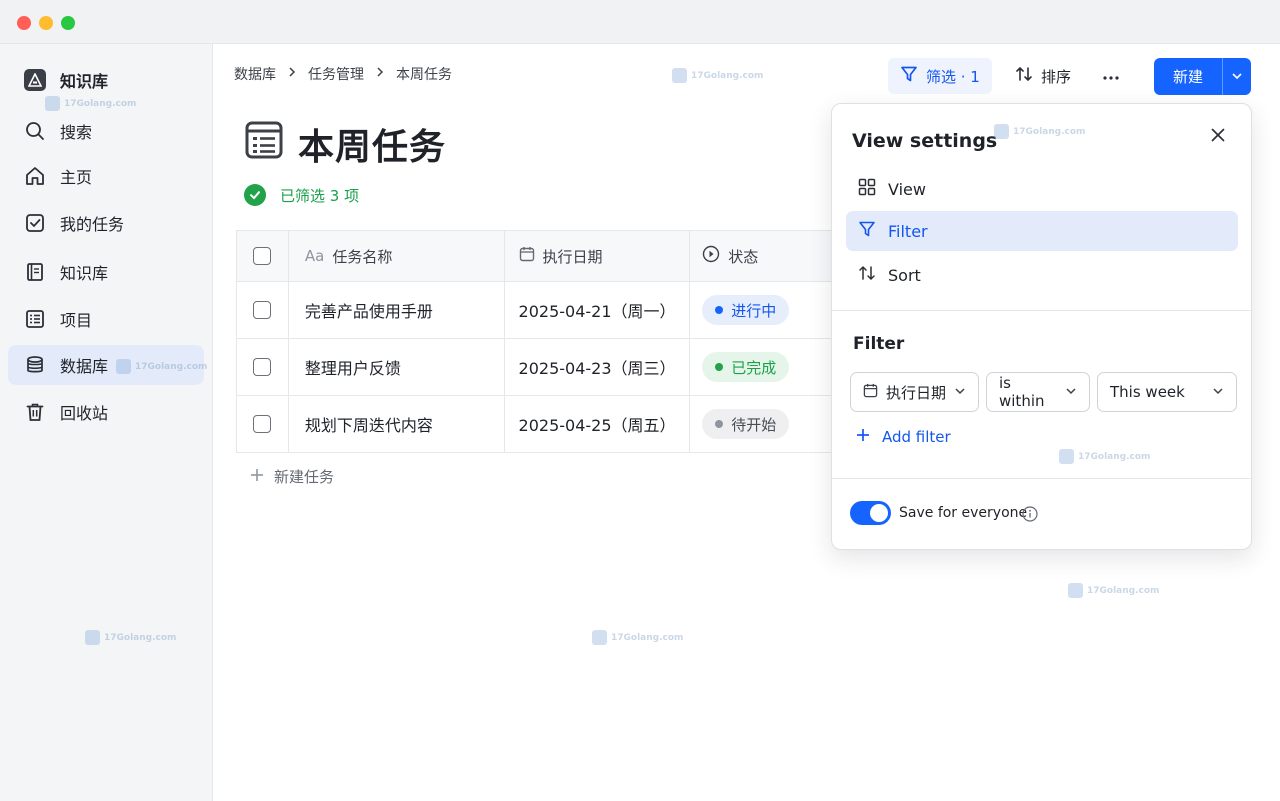  I want to click on sidebar-item-knowledge-base: 知识库, so click(106, 272).